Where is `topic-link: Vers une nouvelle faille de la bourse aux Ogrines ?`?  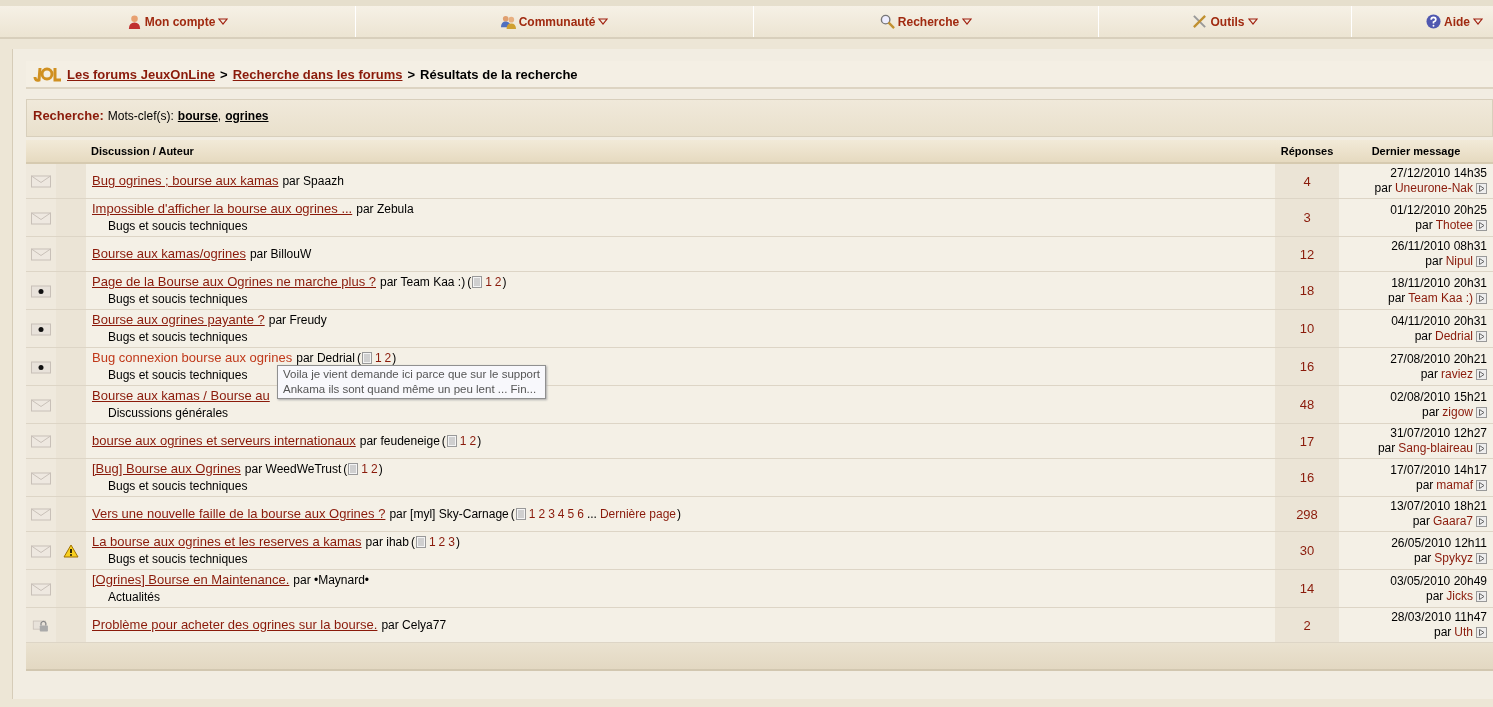
topic-link: Vers une nouvelle faille de la bourse aux Ogrines ? is located at coordinates (239, 514).